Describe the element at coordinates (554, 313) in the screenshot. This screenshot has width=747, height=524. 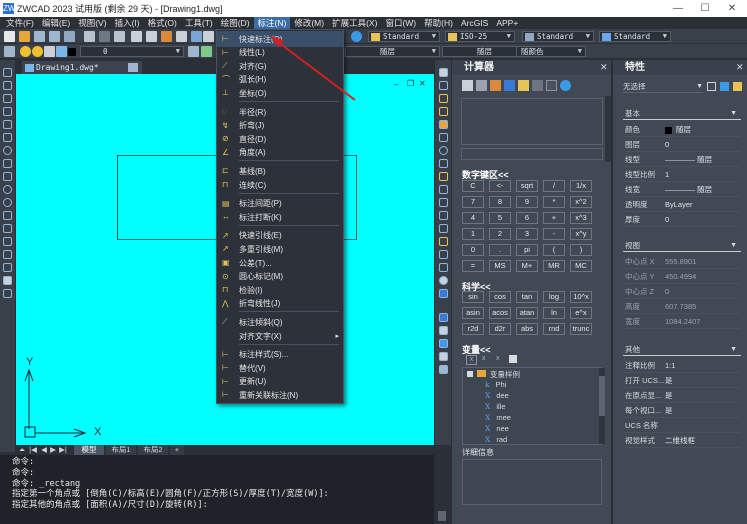
I see `calc-key: ln` at that location.